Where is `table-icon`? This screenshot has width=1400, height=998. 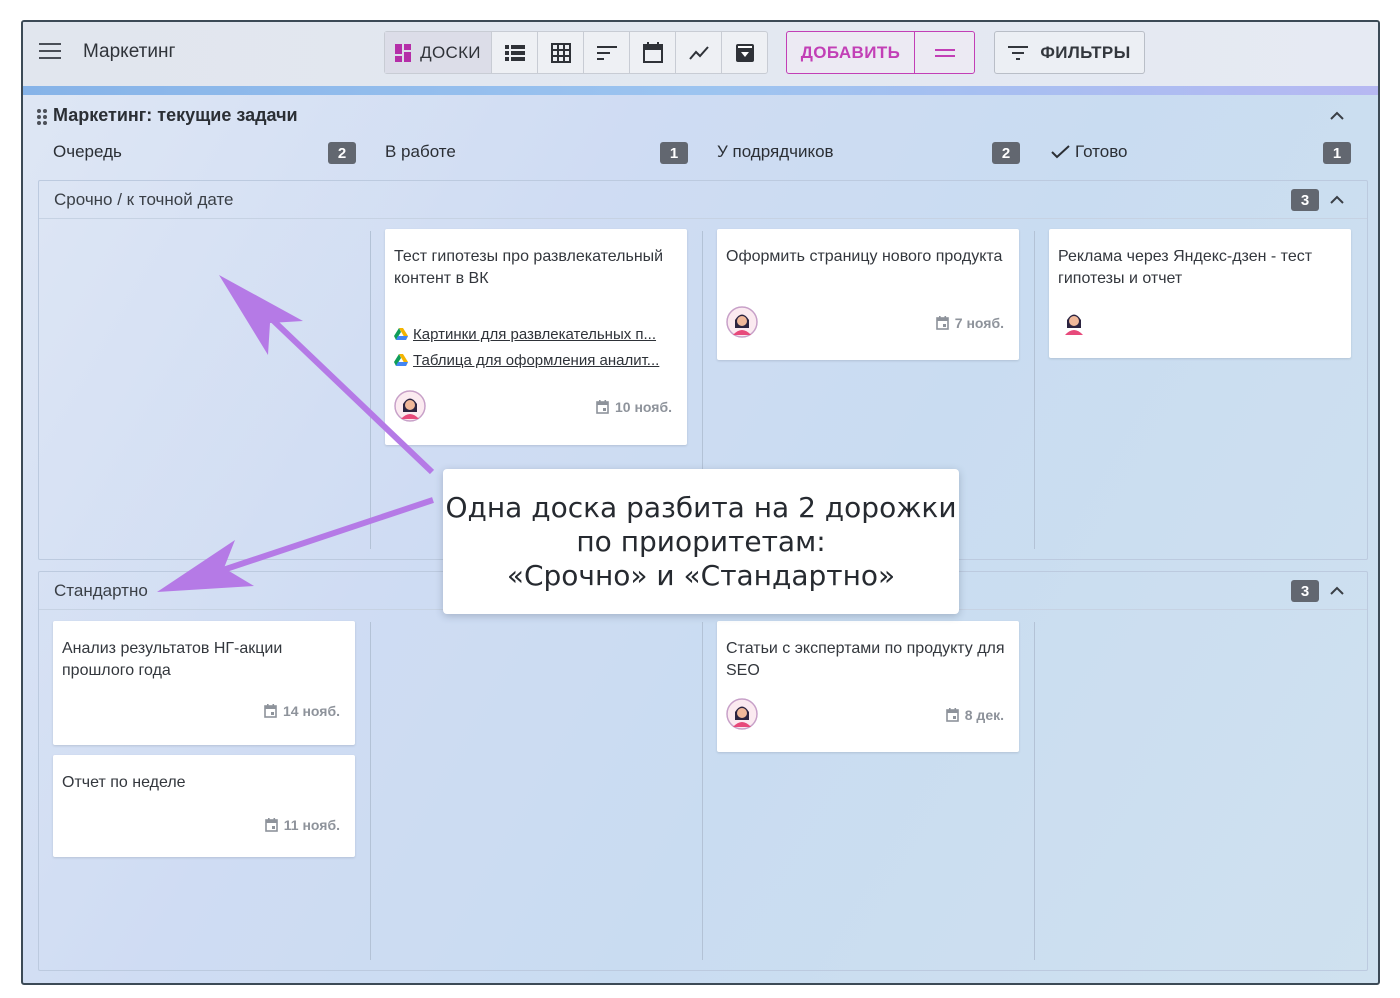 table-icon is located at coordinates (560, 52).